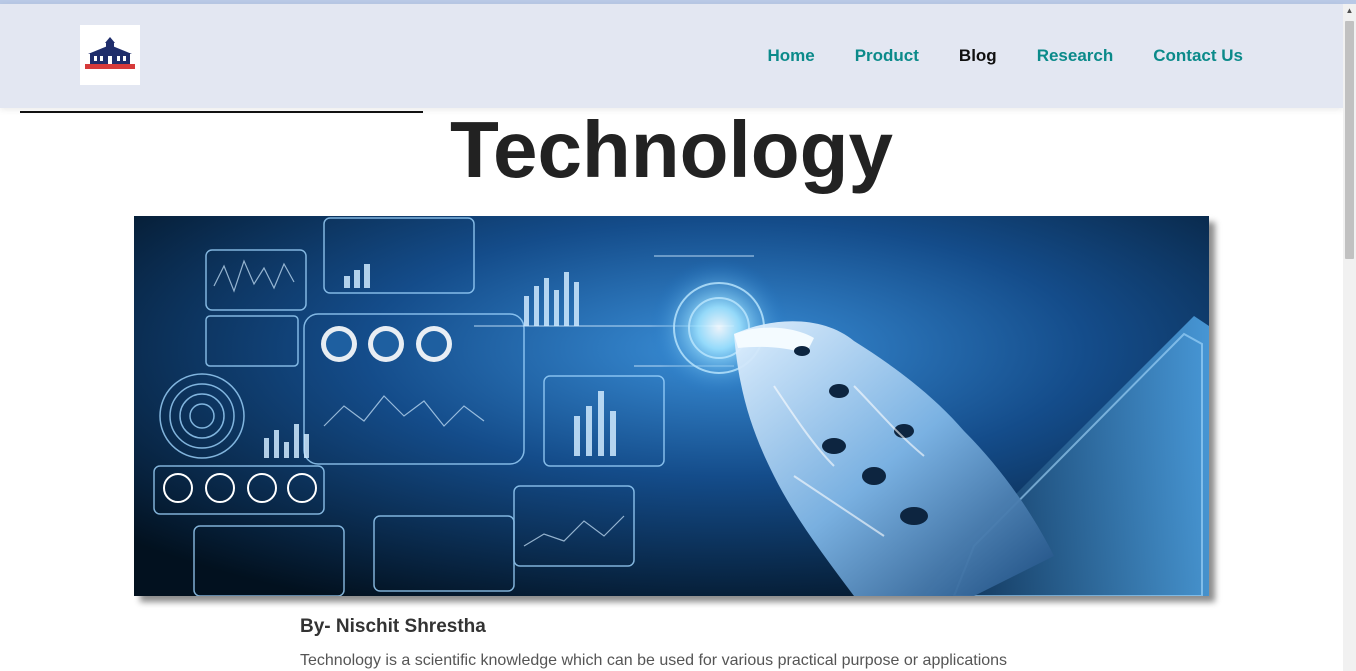 This screenshot has width=1356, height=671. I want to click on scroll-up-arrow-icon: ▲, so click(1349, 11).